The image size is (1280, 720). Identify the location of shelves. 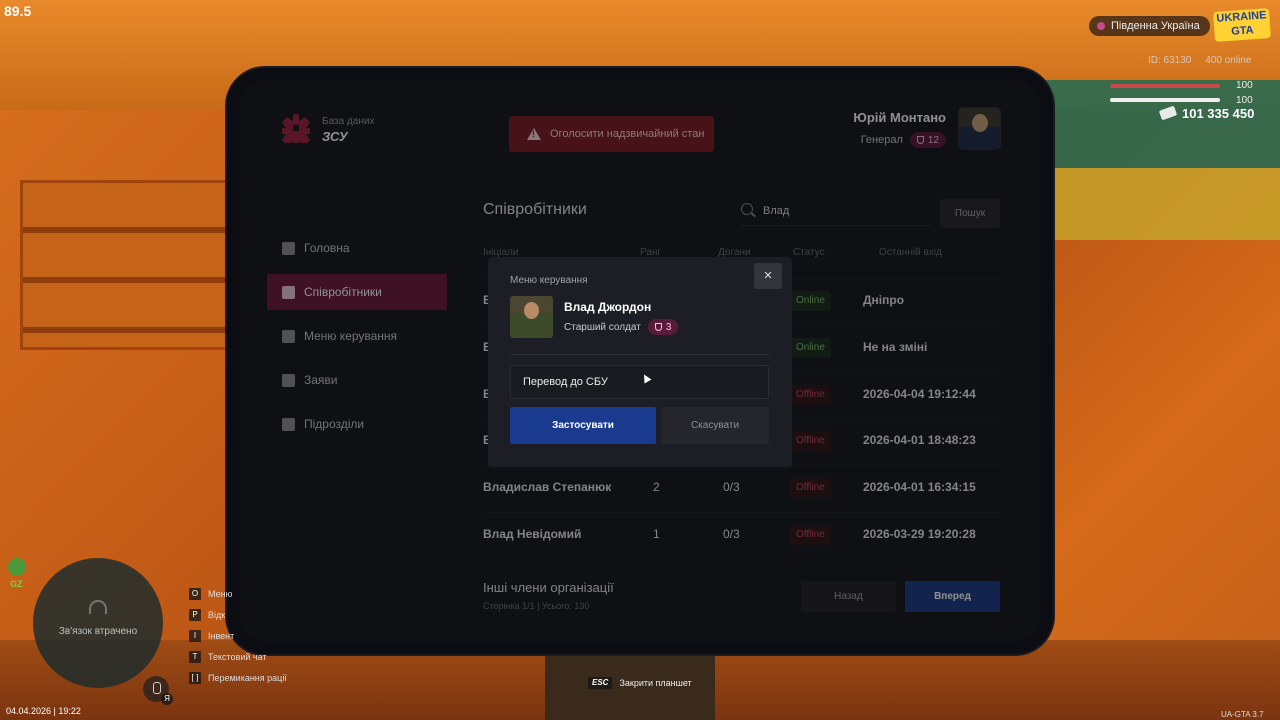
(125, 265).